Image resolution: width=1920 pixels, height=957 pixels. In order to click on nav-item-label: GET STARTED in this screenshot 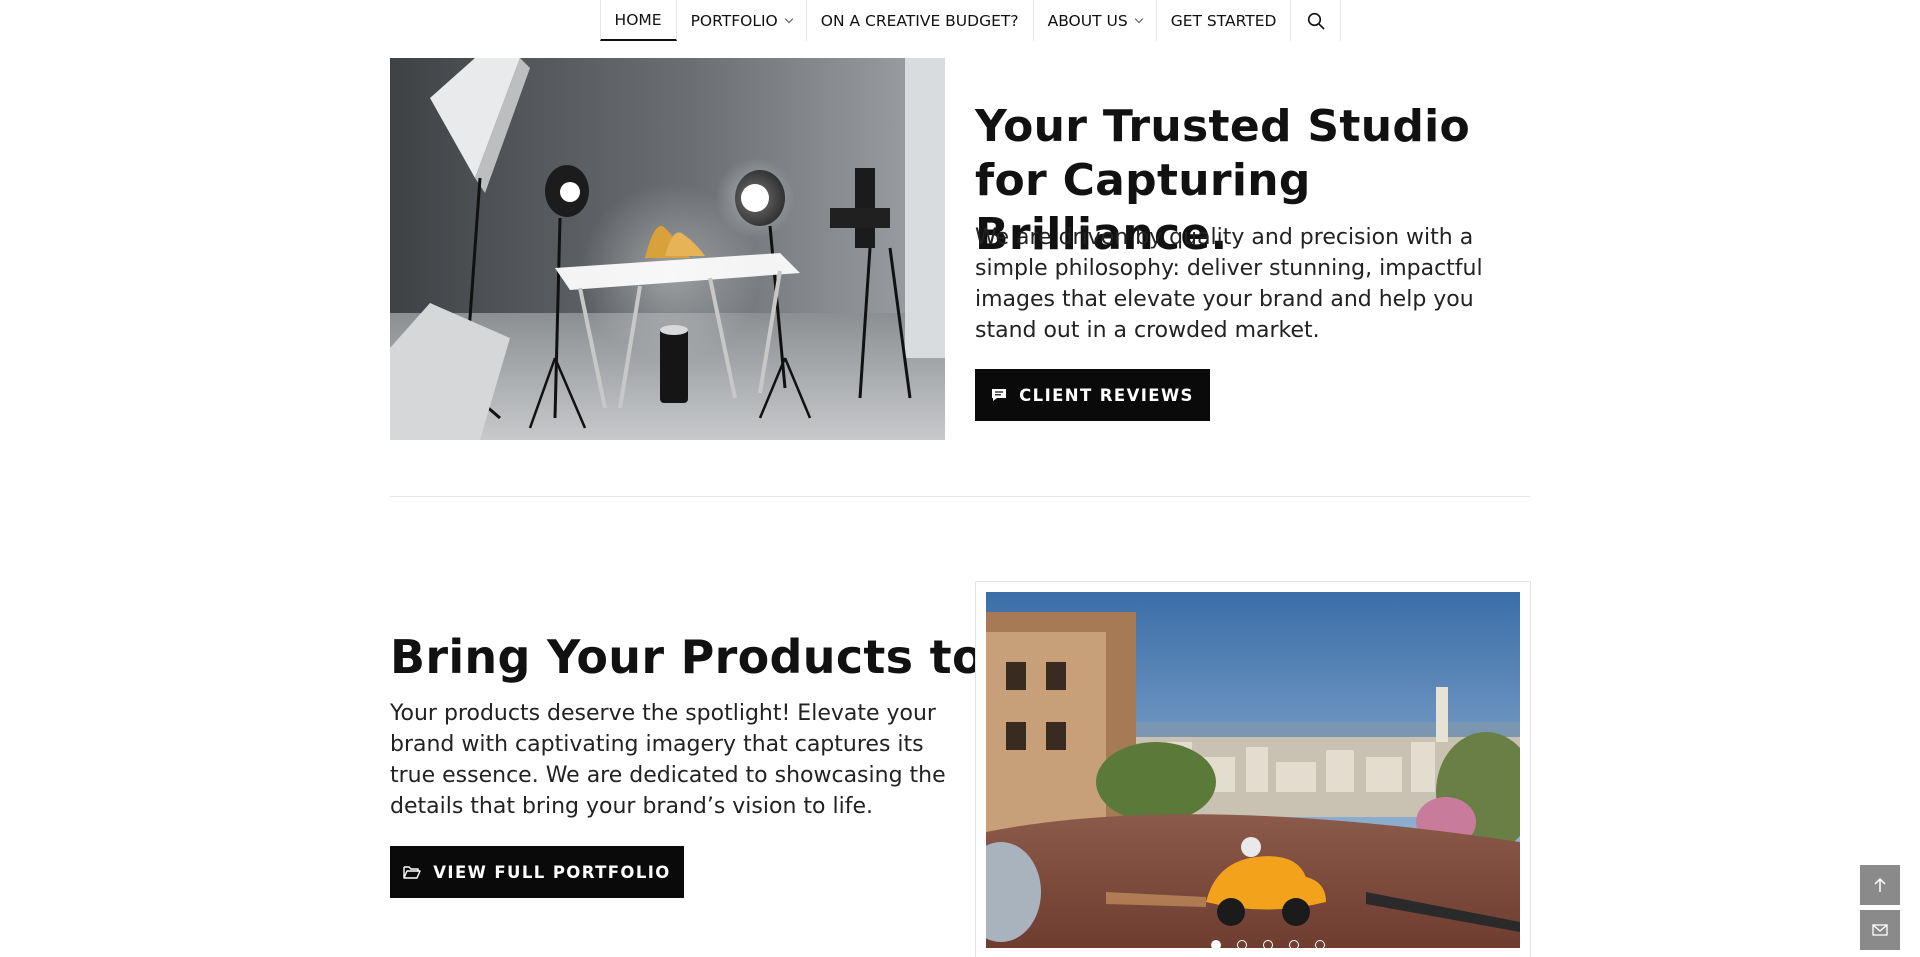, I will do `click(1223, 20)`.